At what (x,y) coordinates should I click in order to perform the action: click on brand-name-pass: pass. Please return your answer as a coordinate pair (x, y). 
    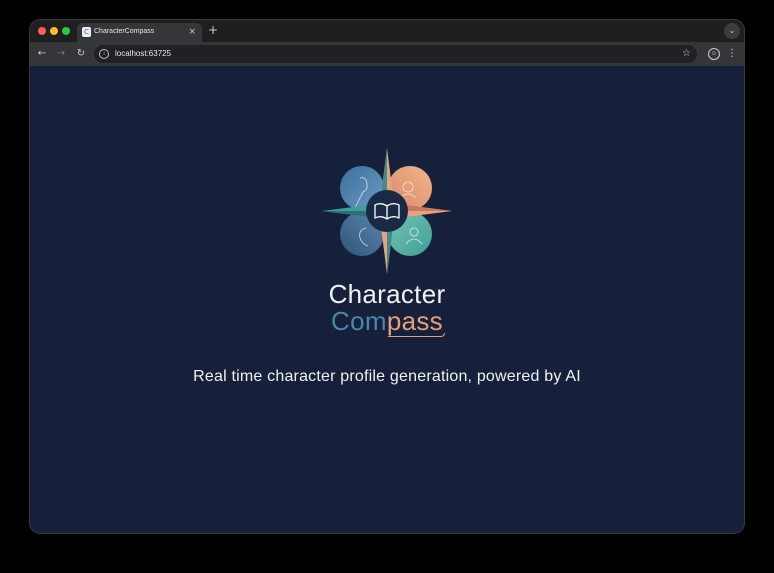
    Looking at the image, I should click on (414, 321).